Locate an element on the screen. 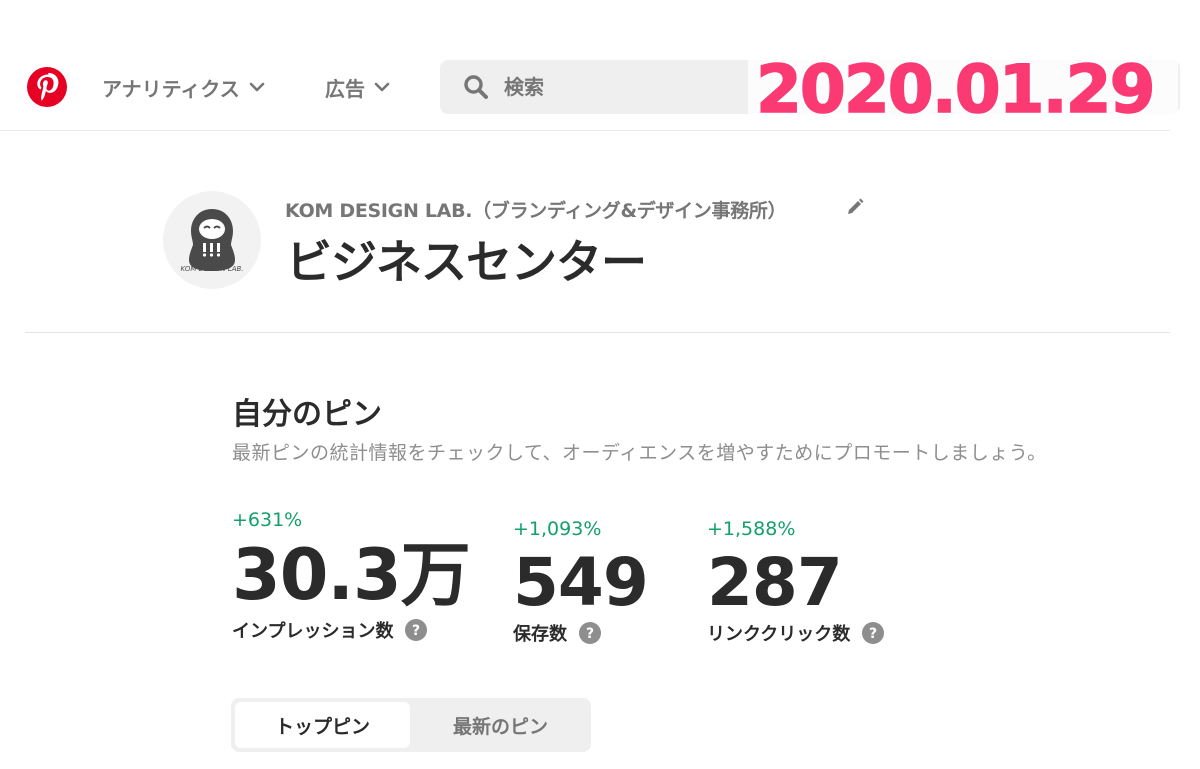 The width and height of the screenshot is (1200, 769). stat-value: 549 is located at coordinates (581, 582).